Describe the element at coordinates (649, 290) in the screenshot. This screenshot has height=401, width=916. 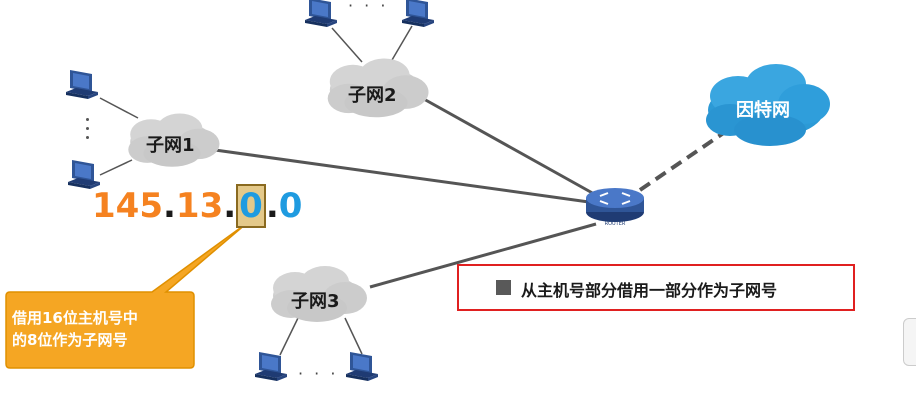
I see `note-text: 从主机号部分借用一部分作为子网号` at that location.